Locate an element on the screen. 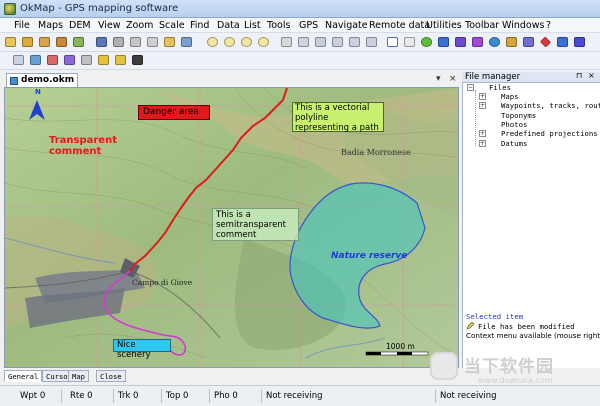 The height and width of the screenshot is (406, 600). compass-label: N is located at coordinates (38, 92).